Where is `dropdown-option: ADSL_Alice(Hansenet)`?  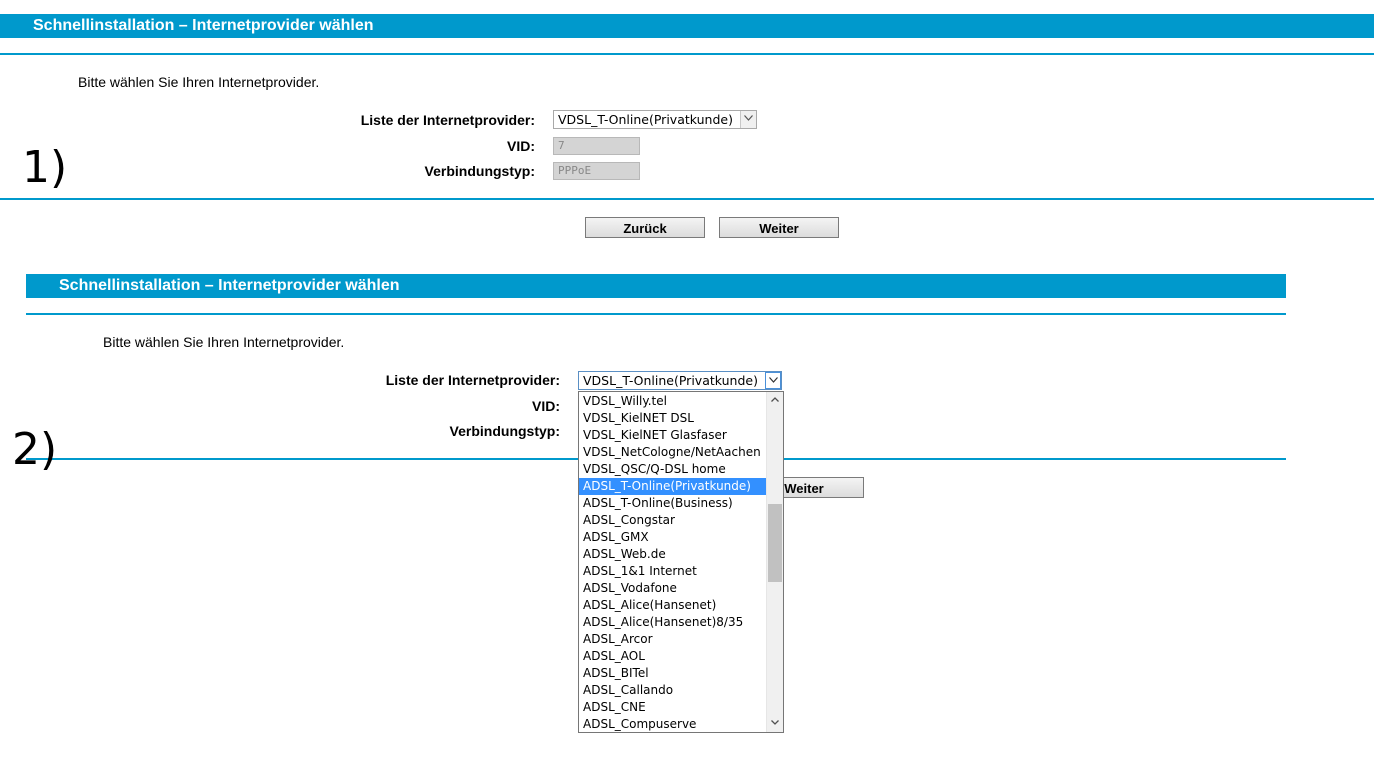
dropdown-option: ADSL_Alice(Hansenet) is located at coordinates (672, 605).